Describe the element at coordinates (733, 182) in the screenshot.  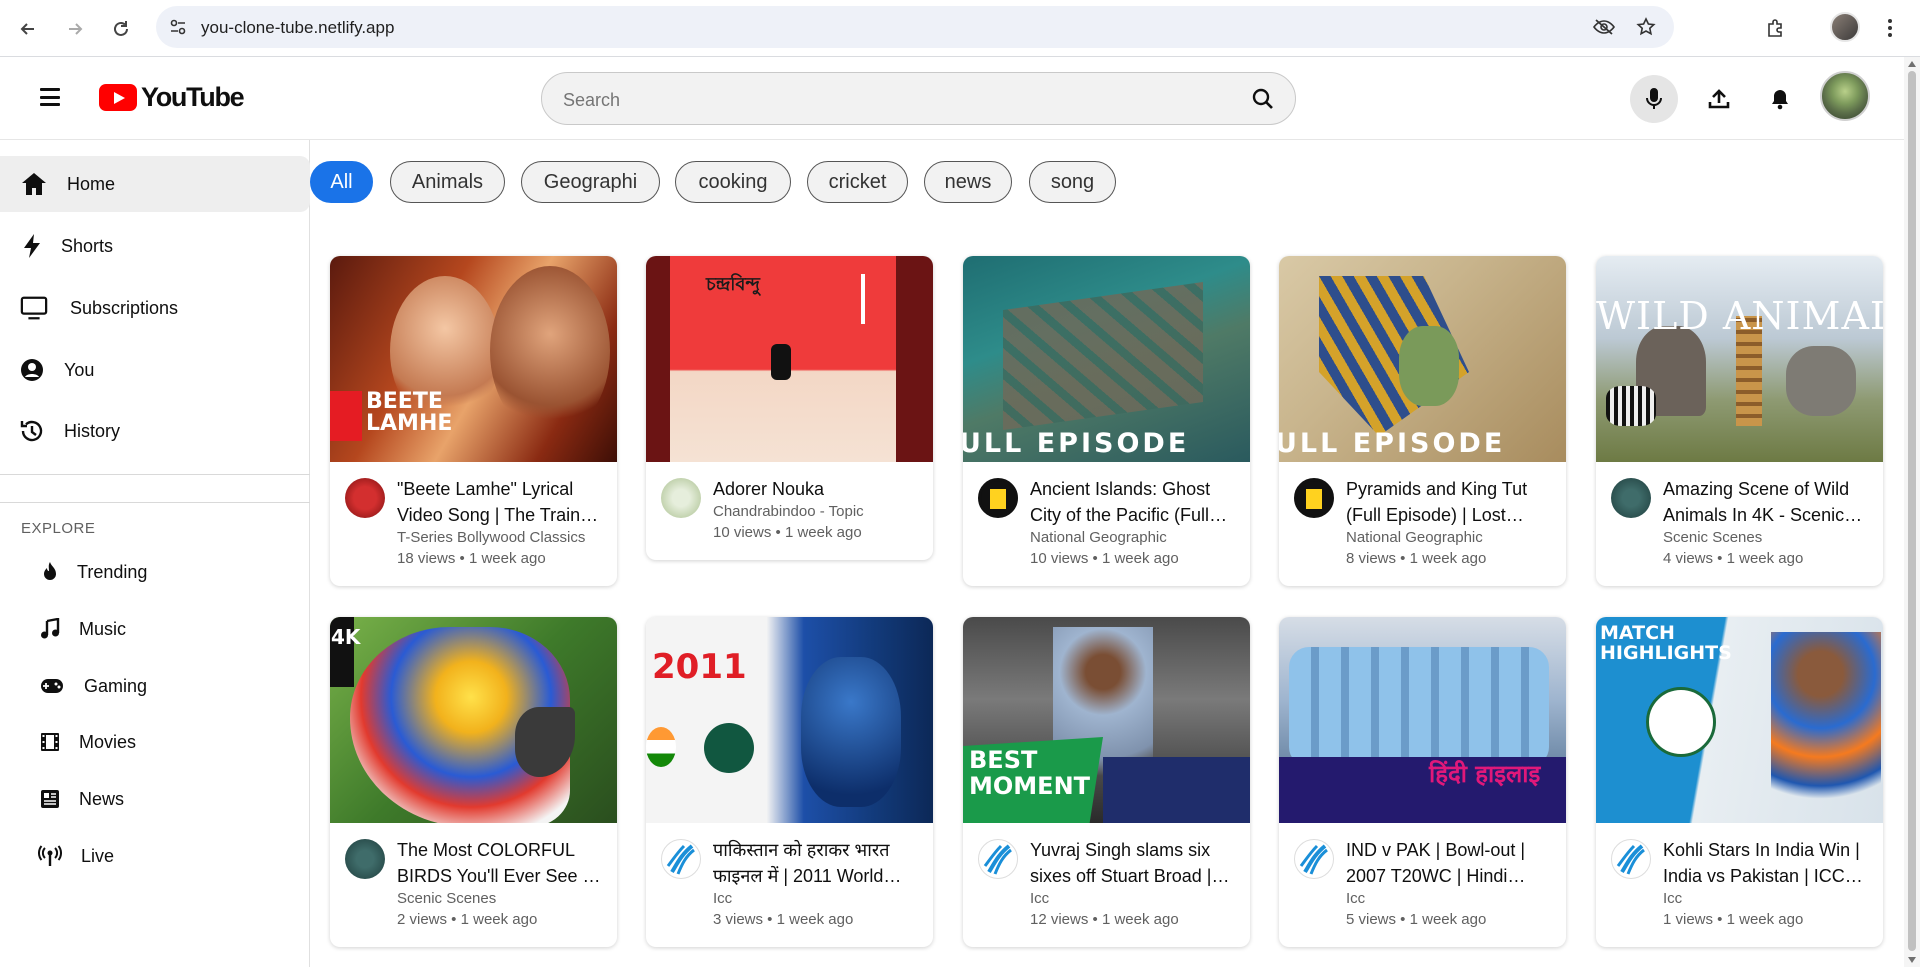
I see `chip-cooking: cooking` at that location.